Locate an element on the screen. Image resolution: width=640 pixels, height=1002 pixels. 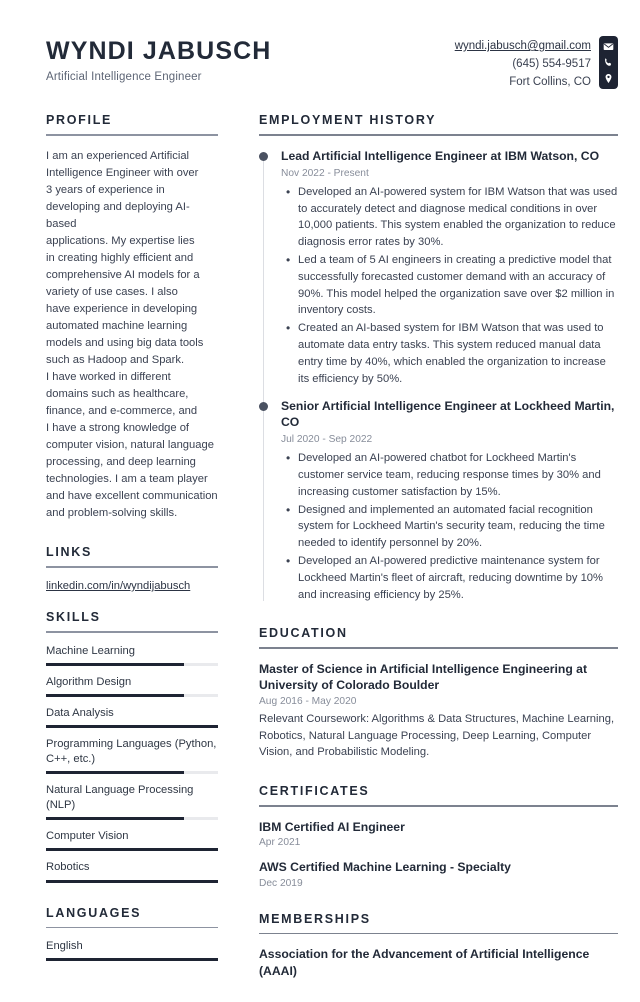
job-dates: Nov 2022 - Present is located at coordinates (325, 173).